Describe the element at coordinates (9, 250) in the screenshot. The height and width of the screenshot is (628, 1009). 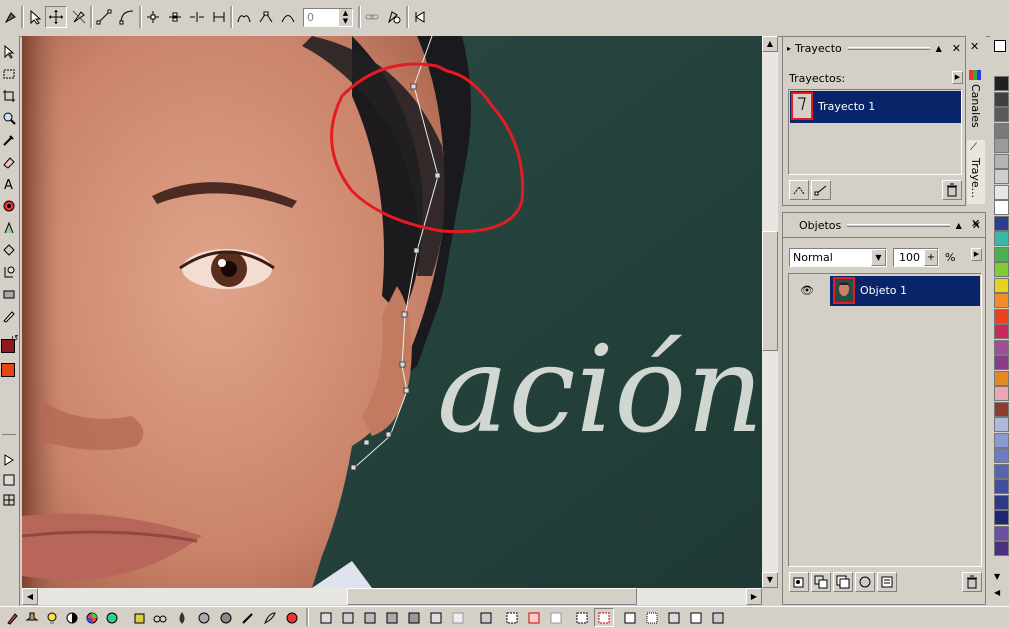
I see `fill-tool-icon` at that location.